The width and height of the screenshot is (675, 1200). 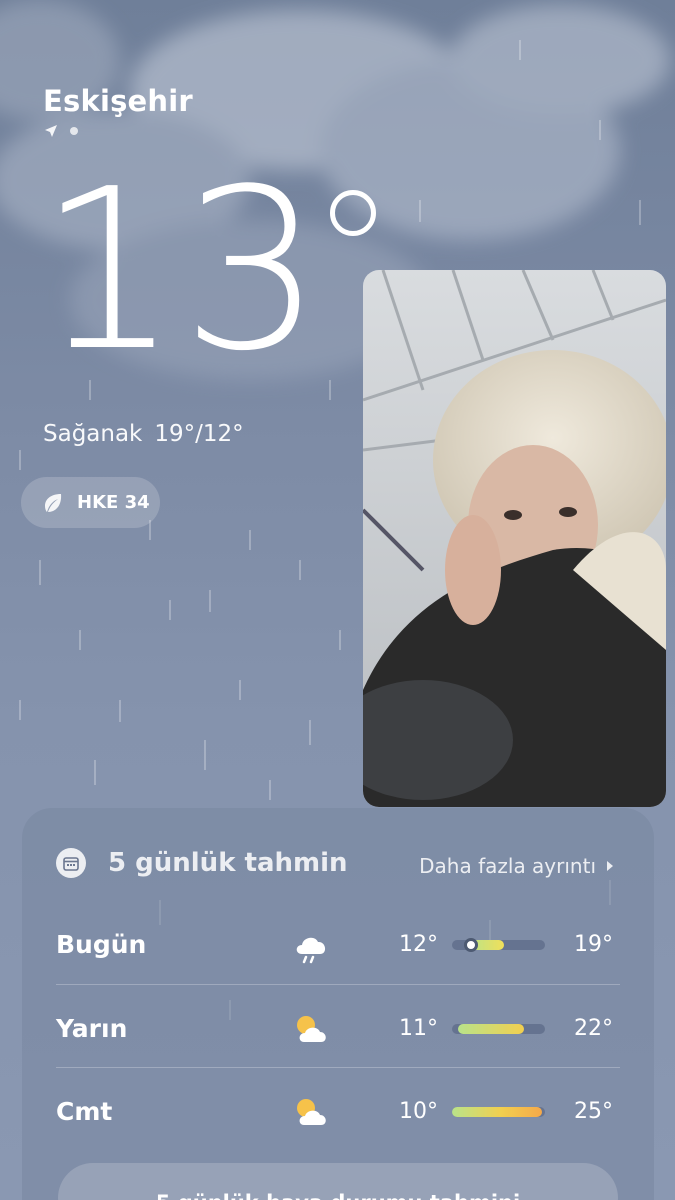 I want to click on forecast-row-saturday: Cmt 10° 25°, so click(x=338, y=1117).